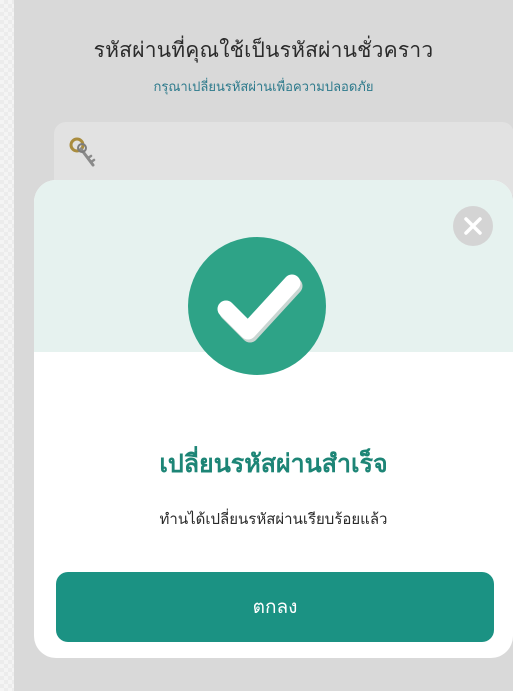  I want to click on page-title: รหัสผ่านที่คุณใช้เป็นรหัสผ่านชั่วคราว, so click(263, 50).